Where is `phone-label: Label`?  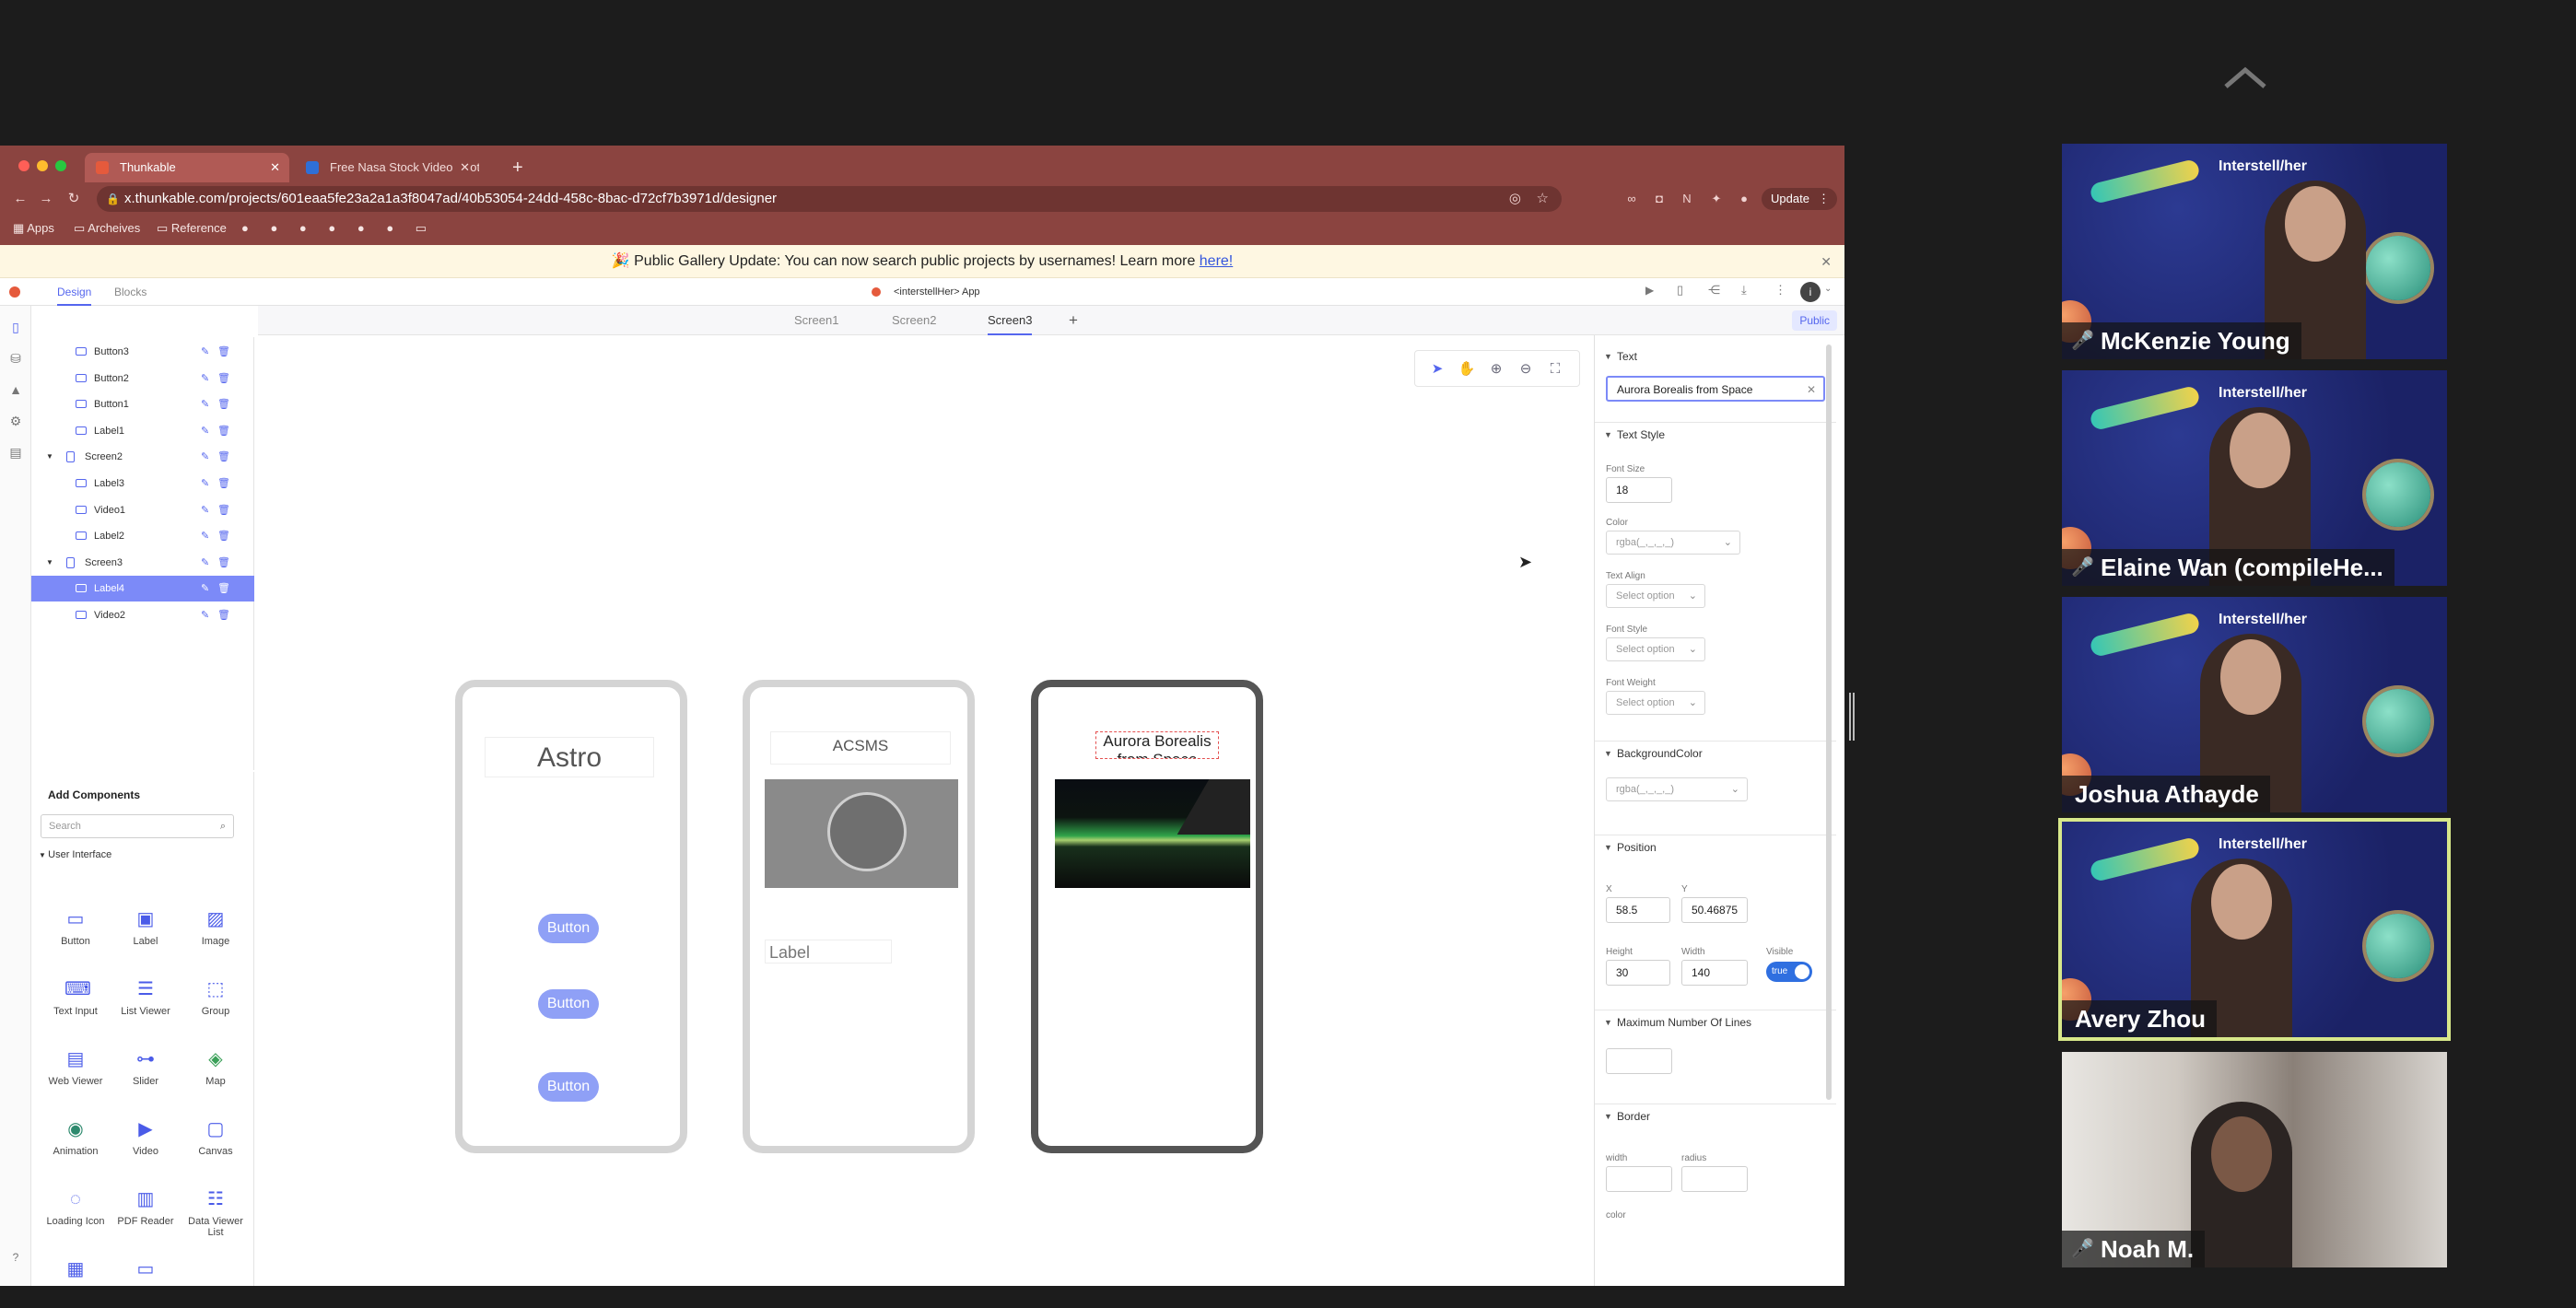
phone-label: Label is located at coordinates (828, 952).